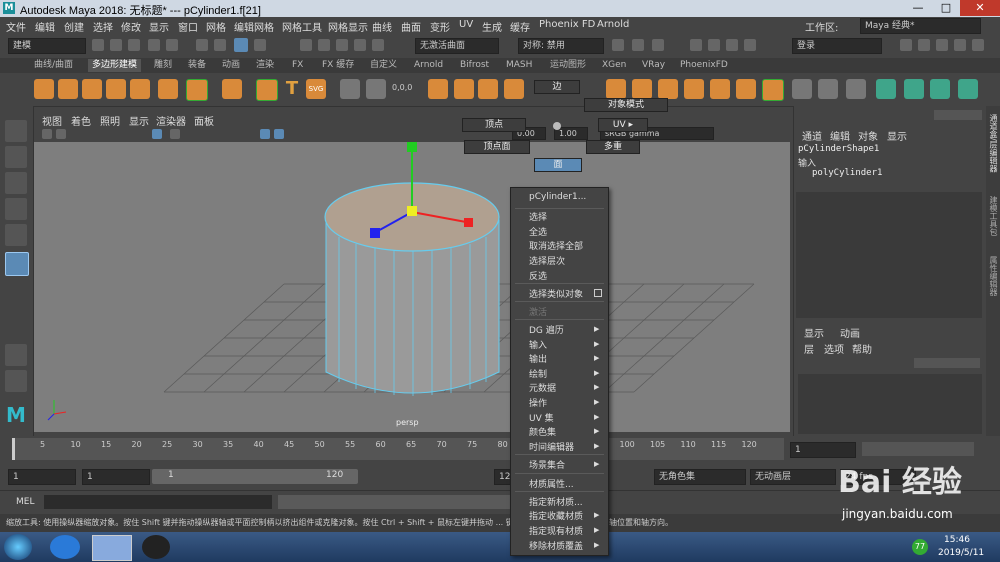 This screenshot has width=1000, height=562. Describe the element at coordinates (814, 332) in the screenshot. I see `layer-tab-display: 显示` at that location.